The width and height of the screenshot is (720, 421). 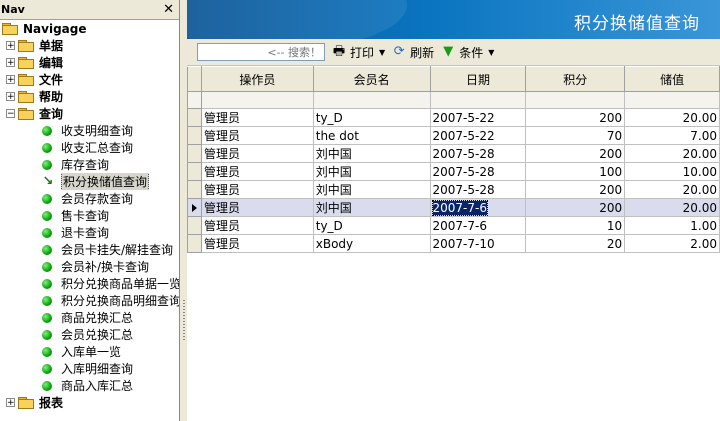 What do you see at coordinates (371, 135) in the screenshot?
I see `table-cell: the dot` at bounding box center [371, 135].